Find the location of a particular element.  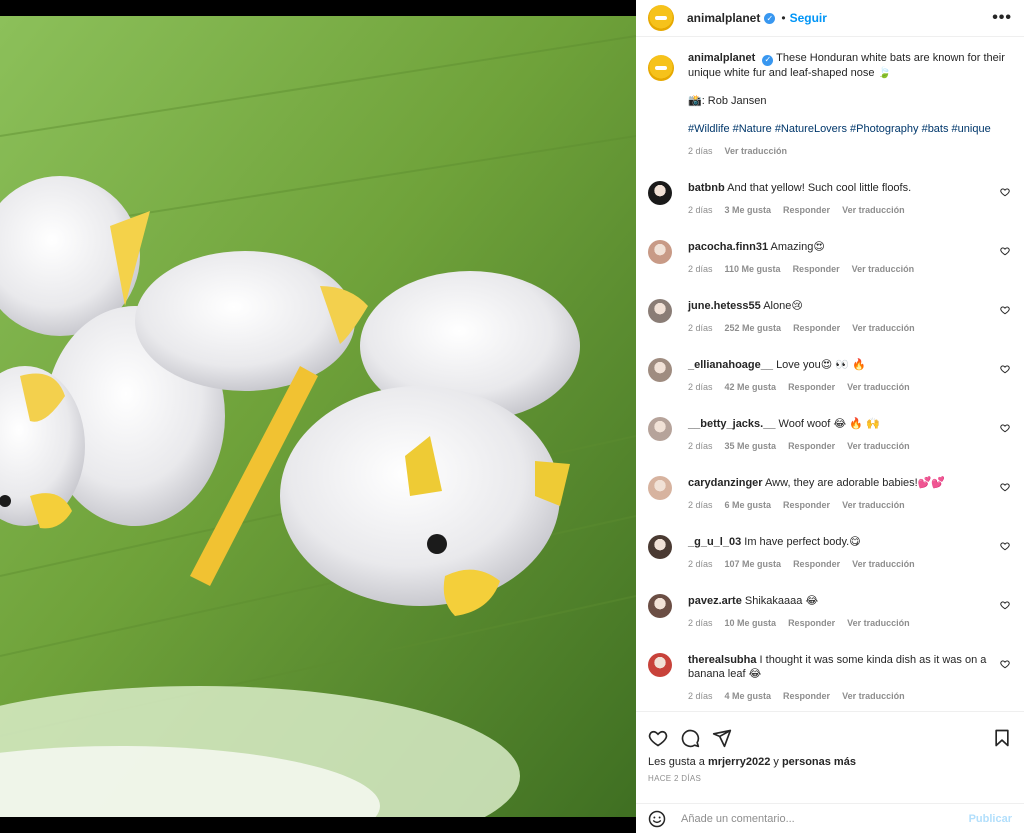

comment-likes: 35 Me gusta is located at coordinates (751, 446).